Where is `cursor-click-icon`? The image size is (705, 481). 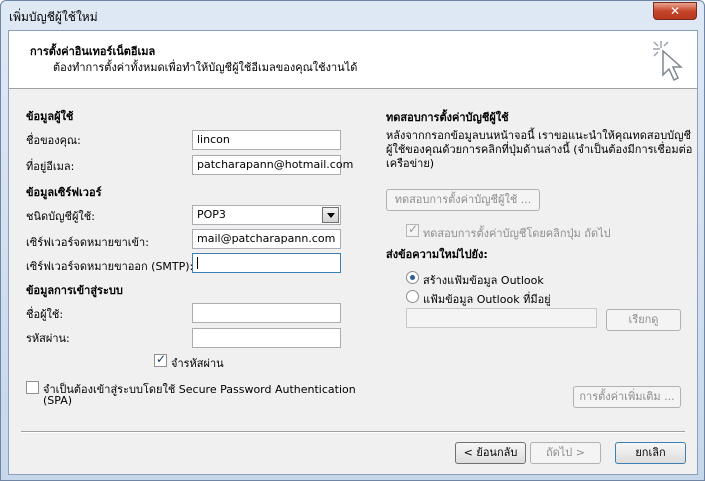
cursor-click-icon is located at coordinates (668, 61).